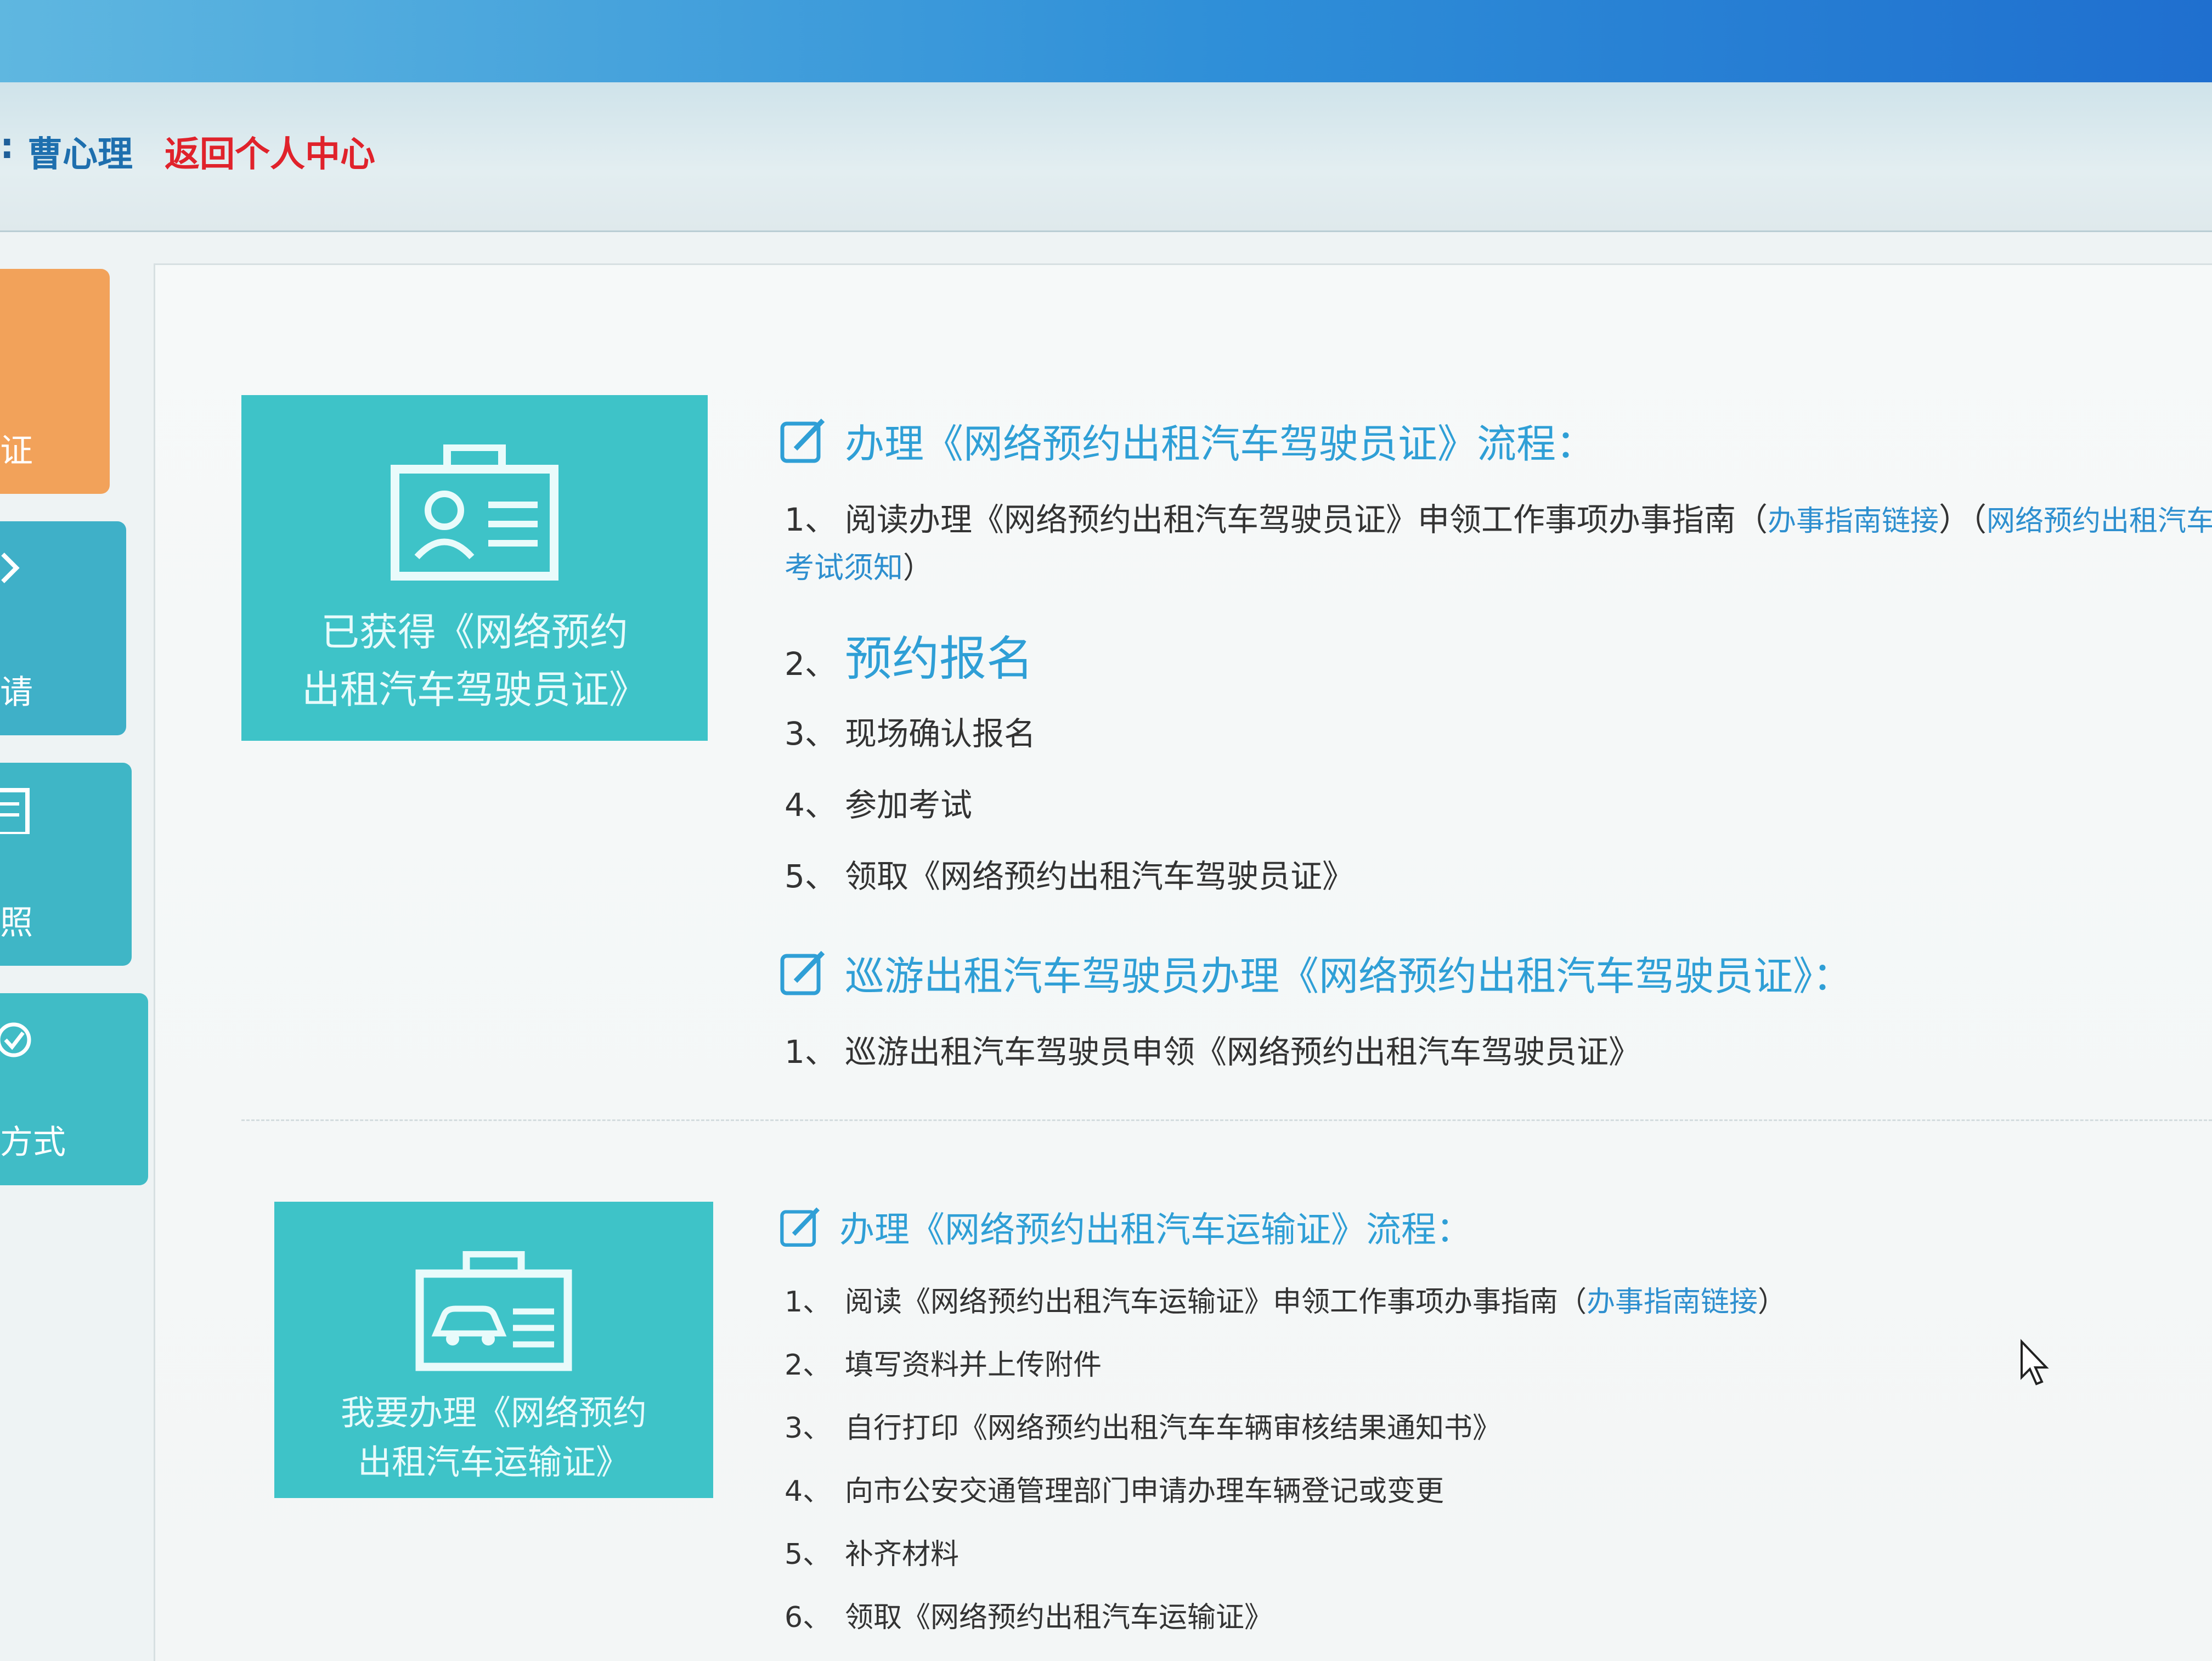  I want to click on step-text: 阅读办理《网络预约出租汽车驾驶员证》申领工作事项办事指南（, so click(1307, 519).